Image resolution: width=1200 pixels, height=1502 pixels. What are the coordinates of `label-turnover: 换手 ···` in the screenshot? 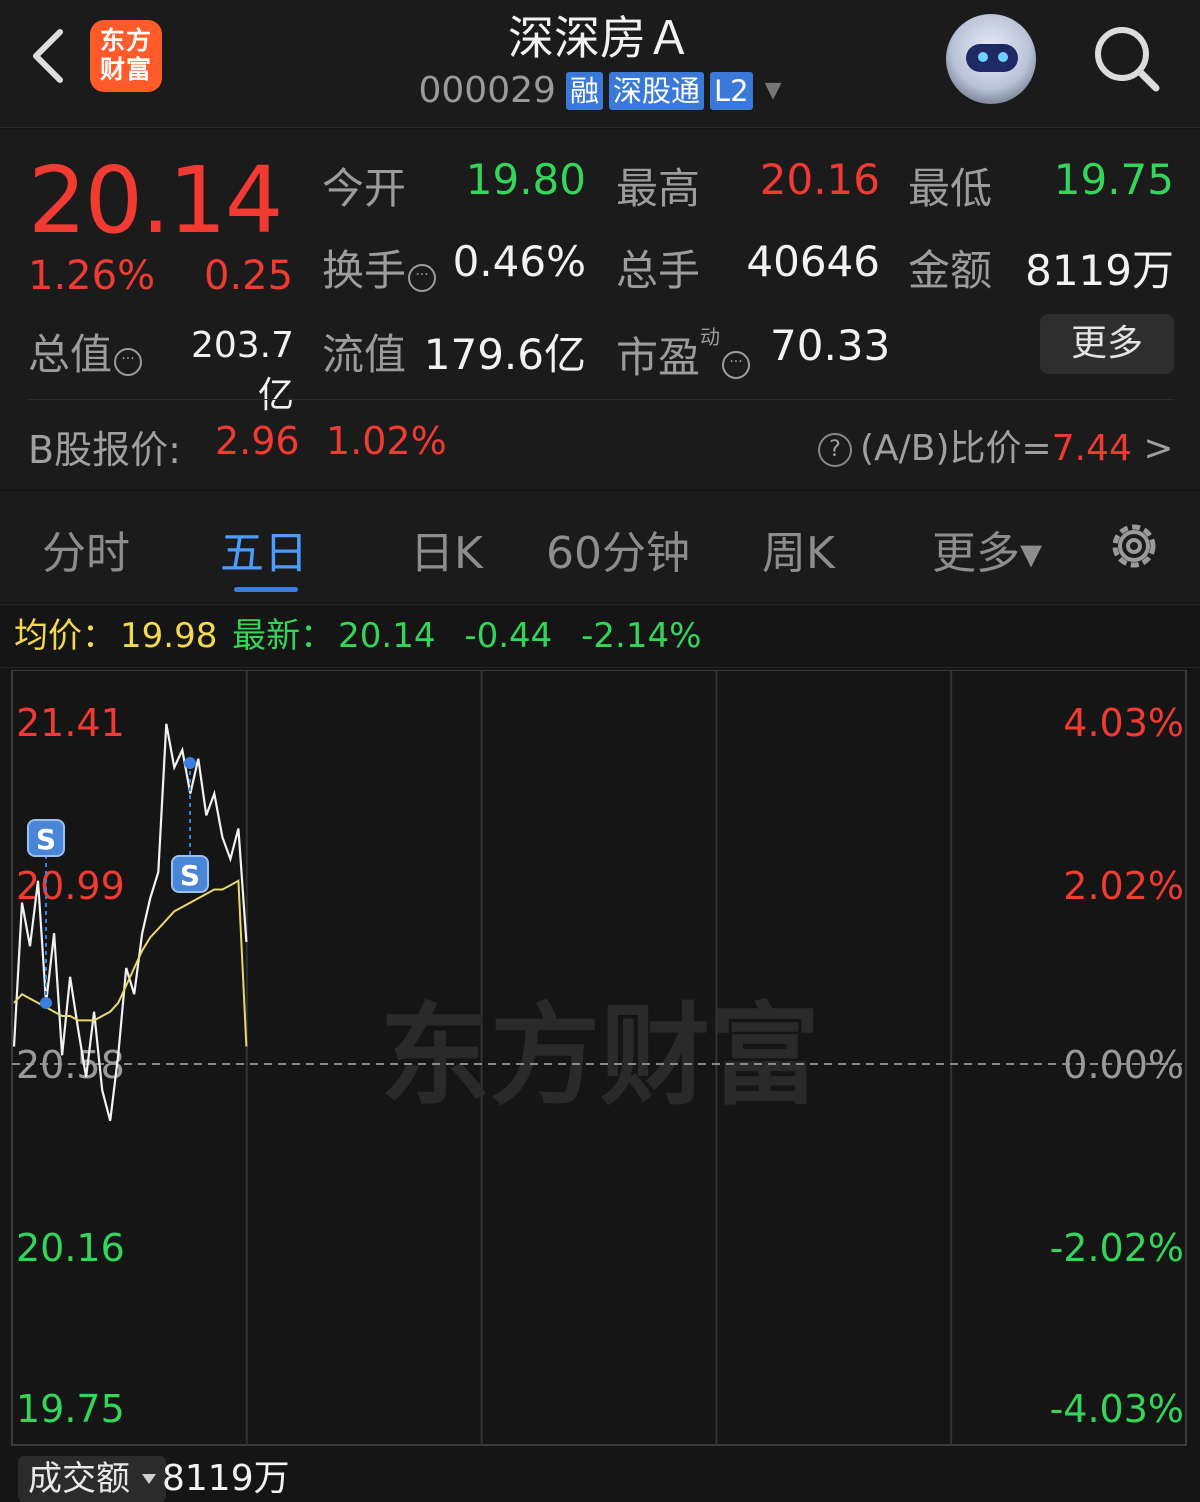 It's located at (379, 267).